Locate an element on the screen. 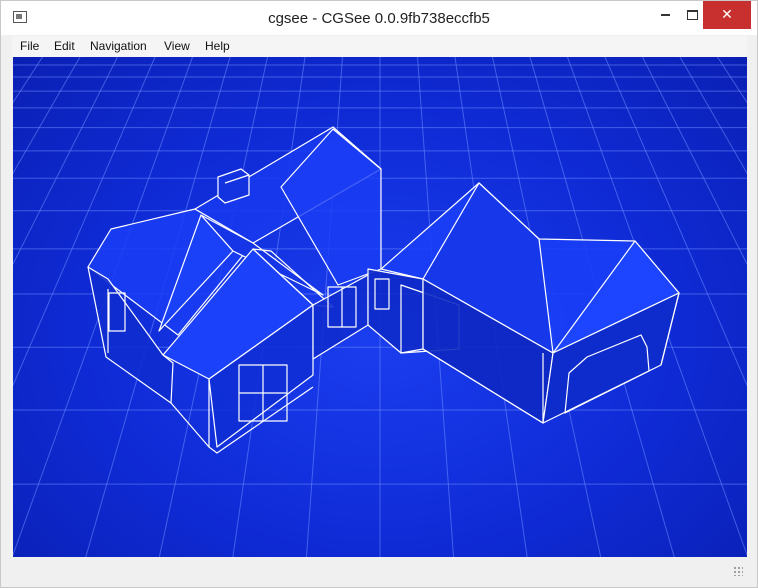 This screenshot has width=758, height=588. close-button: ✕ is located at coordinates (727, 15).